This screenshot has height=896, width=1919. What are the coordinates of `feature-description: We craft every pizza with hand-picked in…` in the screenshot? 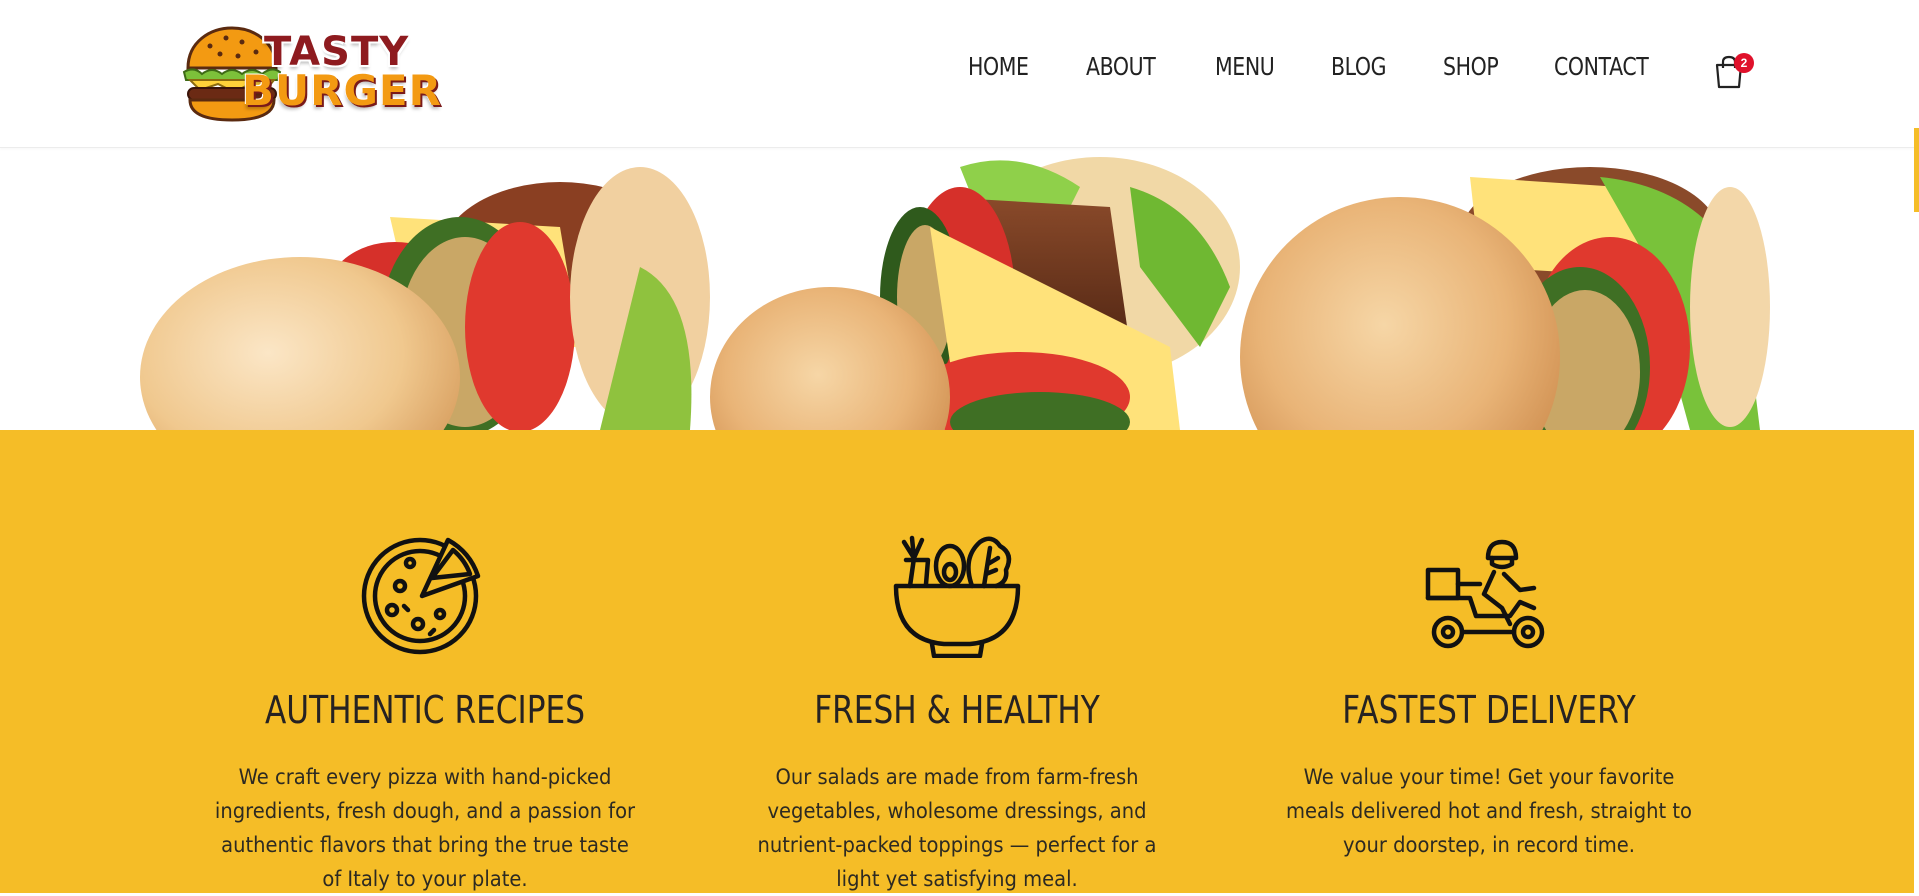 It's located at (425, 828).